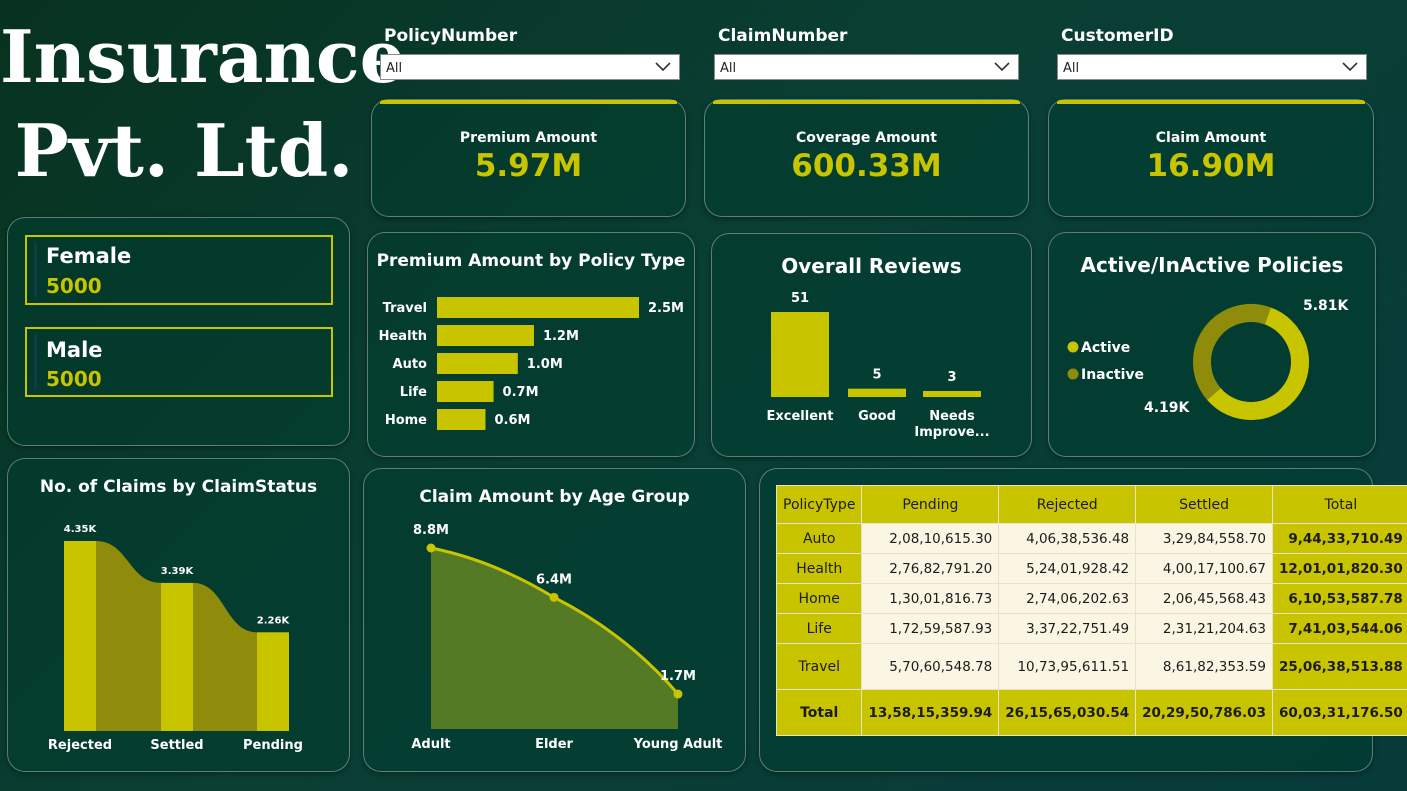  Describe the element at coordinates (554, 744) in the screenshot. I see `category-label: Elder` at that location.